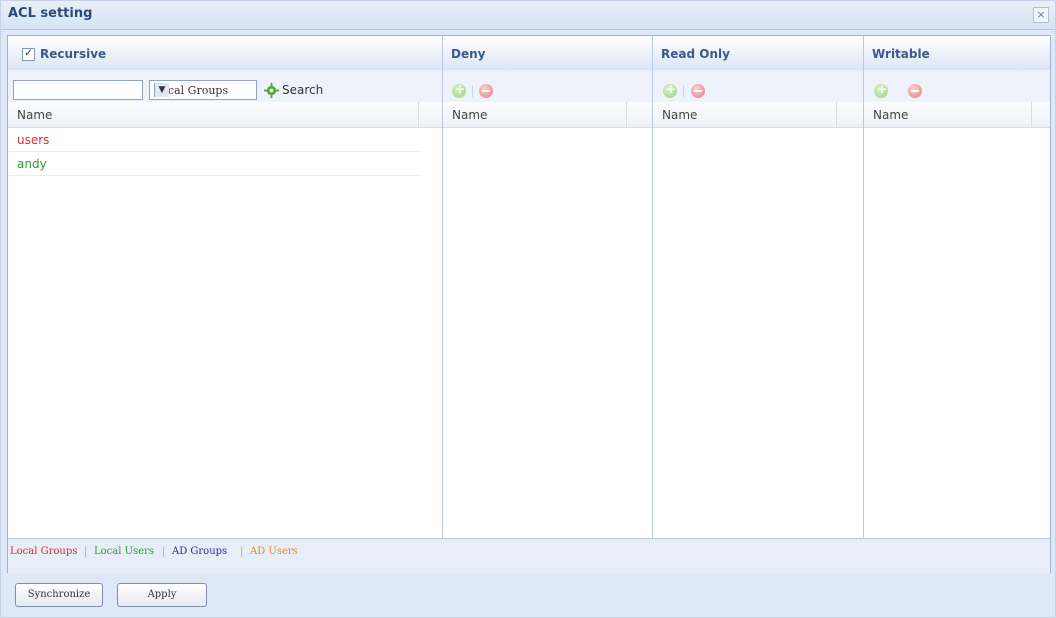  What do you see at coordinates (274, 551) in the screenshot?
I see `legend-ad-users: AD Users` at bounding box center [274, 551].